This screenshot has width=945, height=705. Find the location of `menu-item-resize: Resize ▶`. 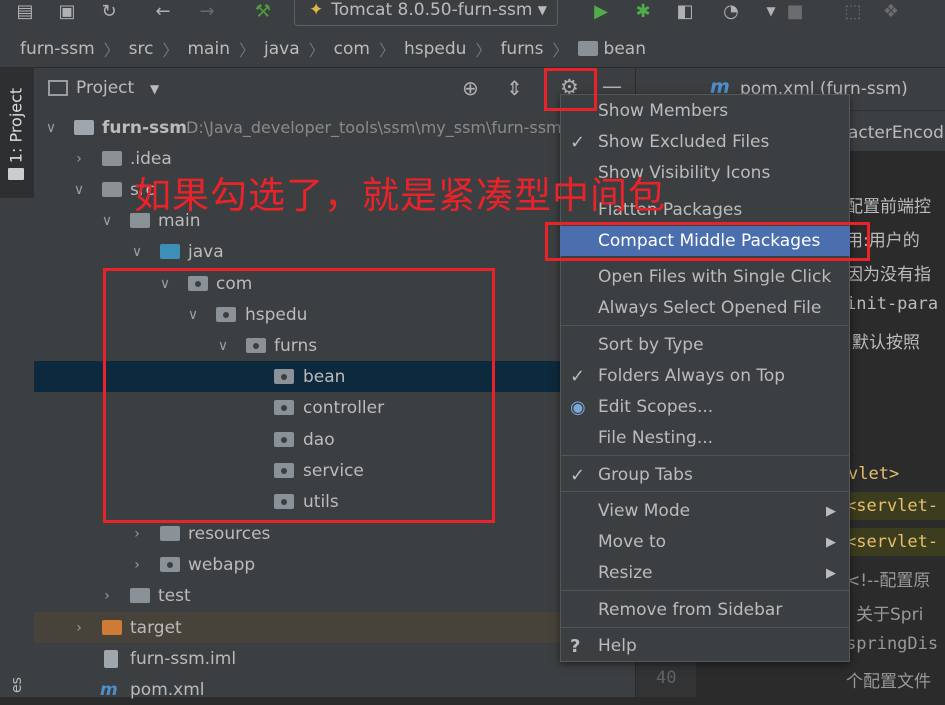

menu-item-resize: Resize ▶ is located at coordinates (705, 573).